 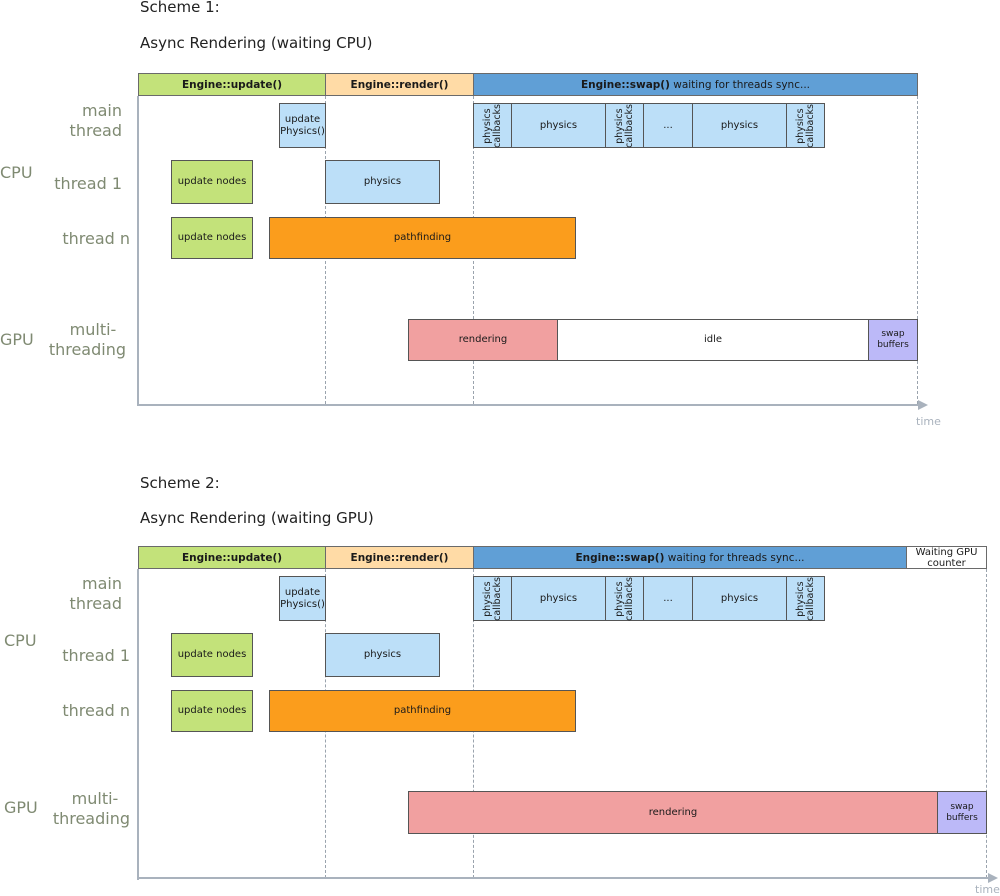 I want to click on phase-waiting-text: counter, so click(x=946, y=563).